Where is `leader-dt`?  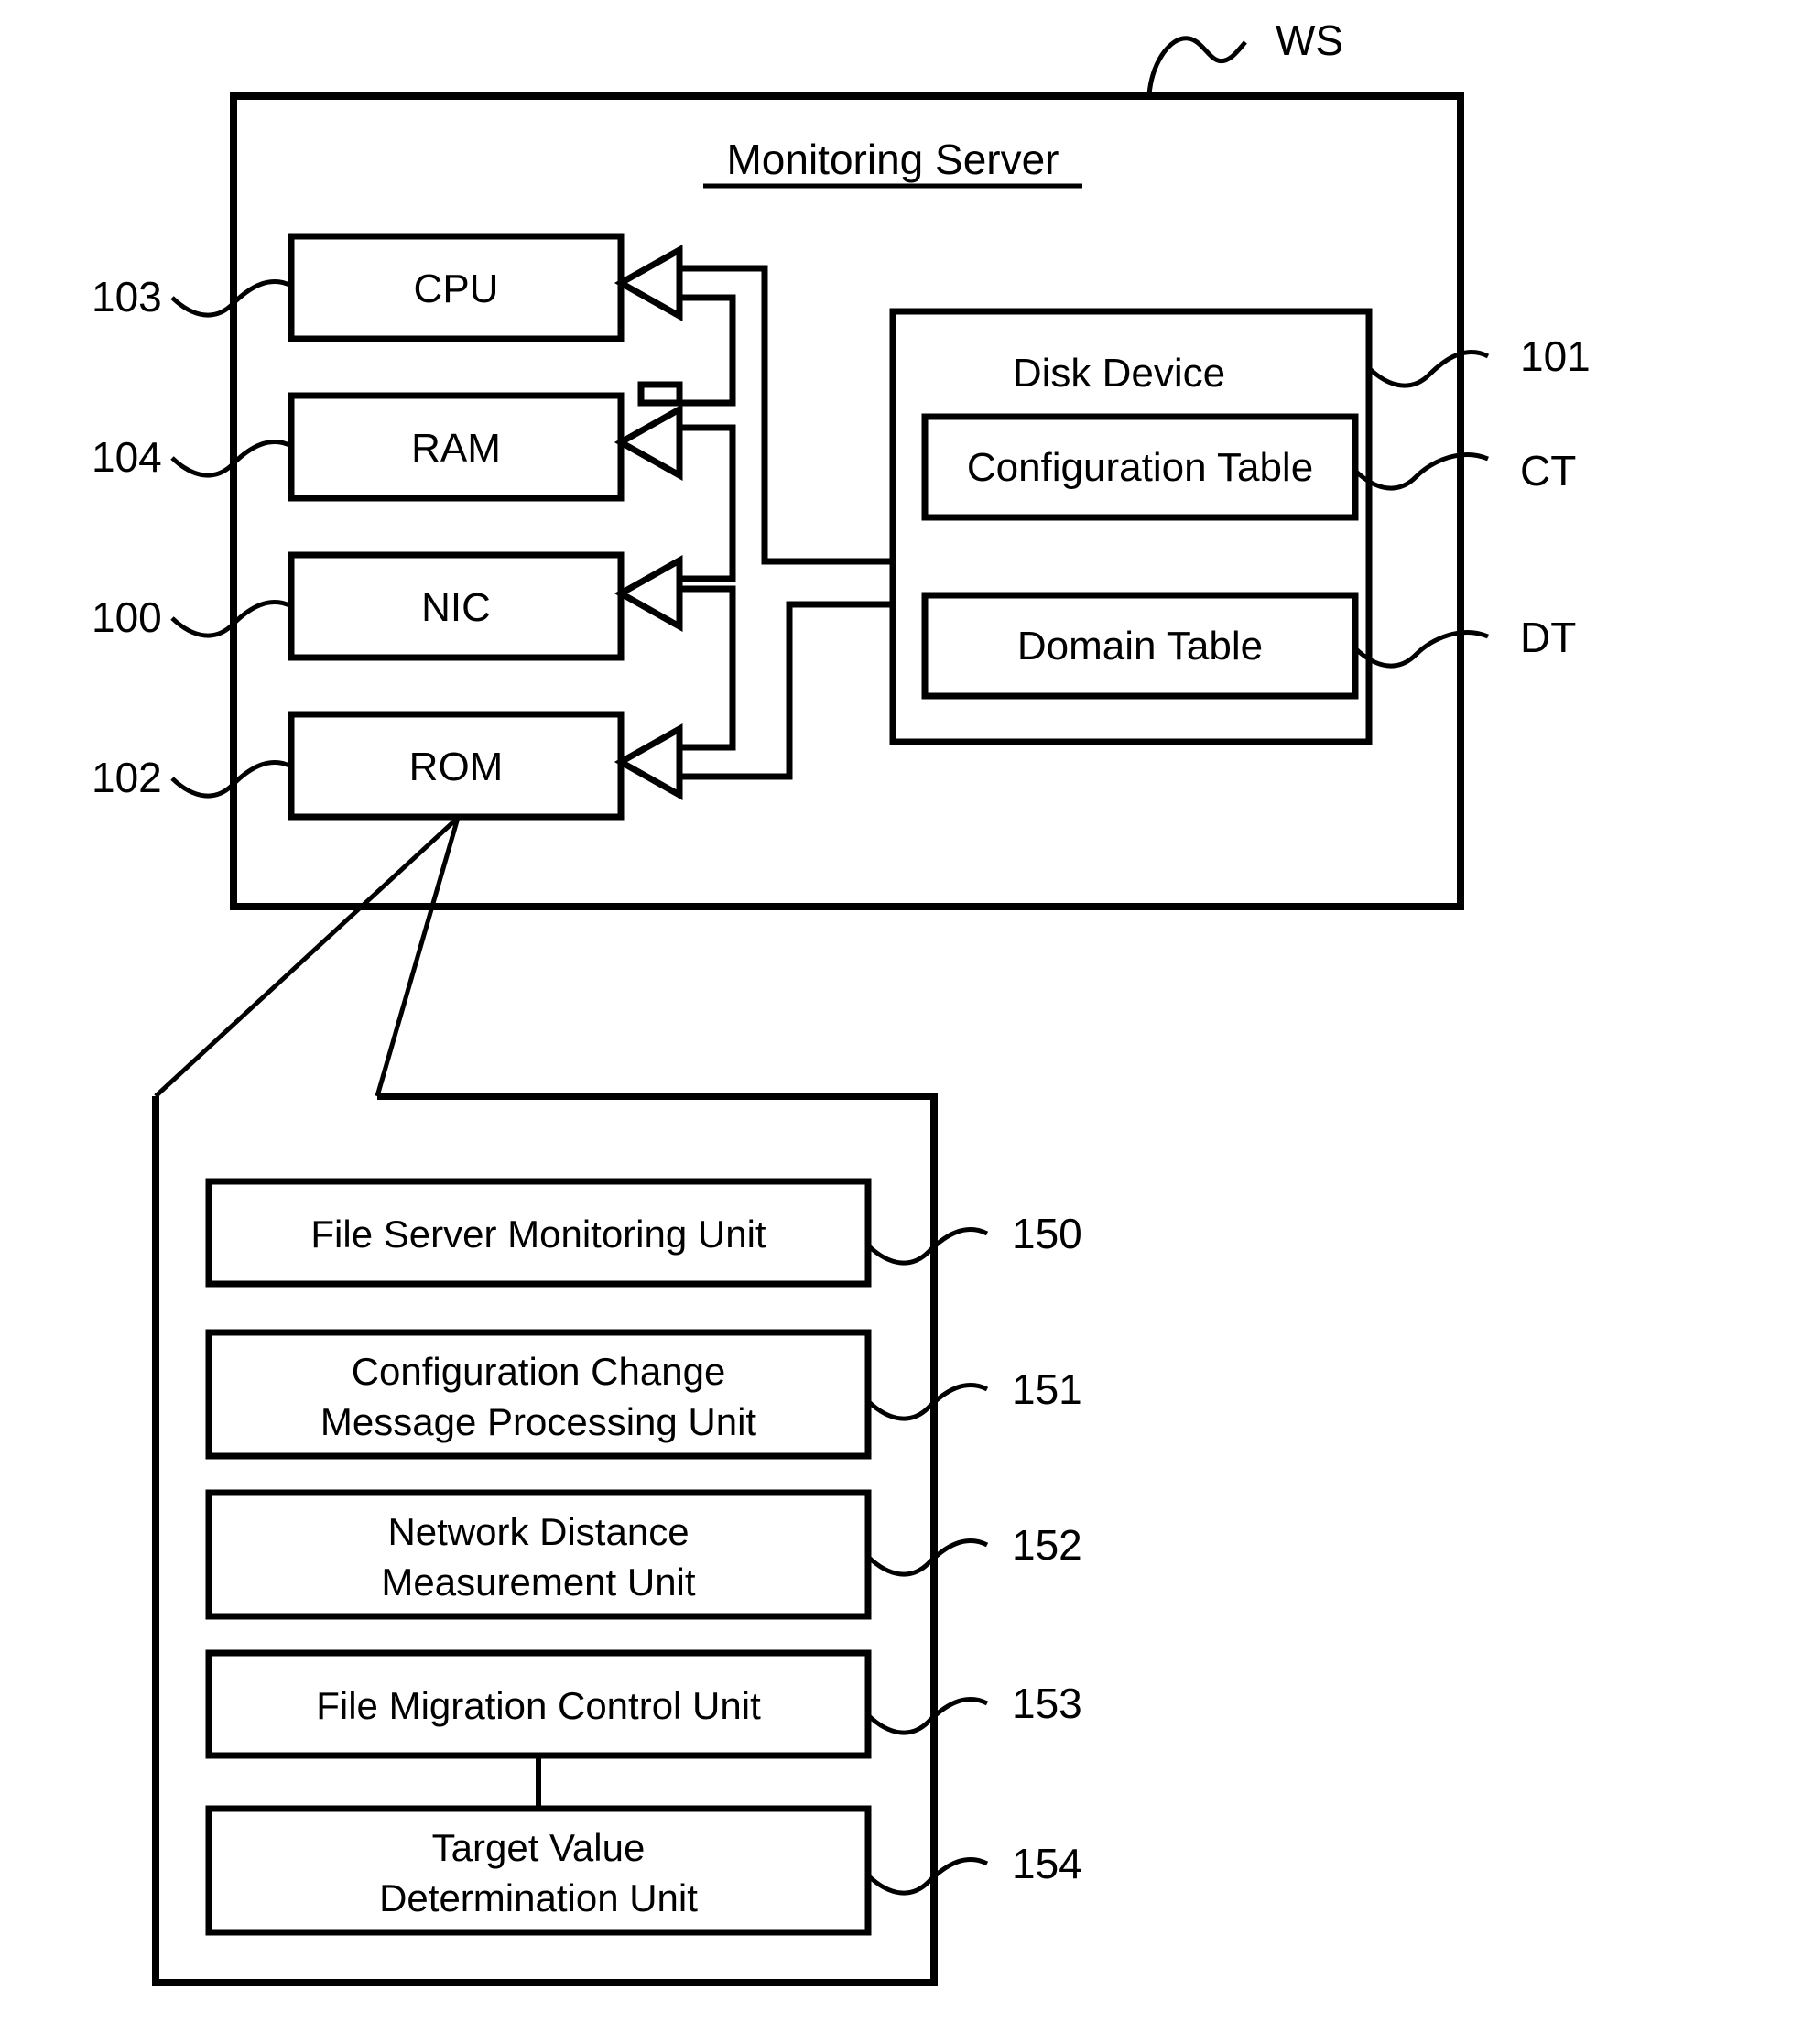
leader-dt is located at coordinates (1421, 650).